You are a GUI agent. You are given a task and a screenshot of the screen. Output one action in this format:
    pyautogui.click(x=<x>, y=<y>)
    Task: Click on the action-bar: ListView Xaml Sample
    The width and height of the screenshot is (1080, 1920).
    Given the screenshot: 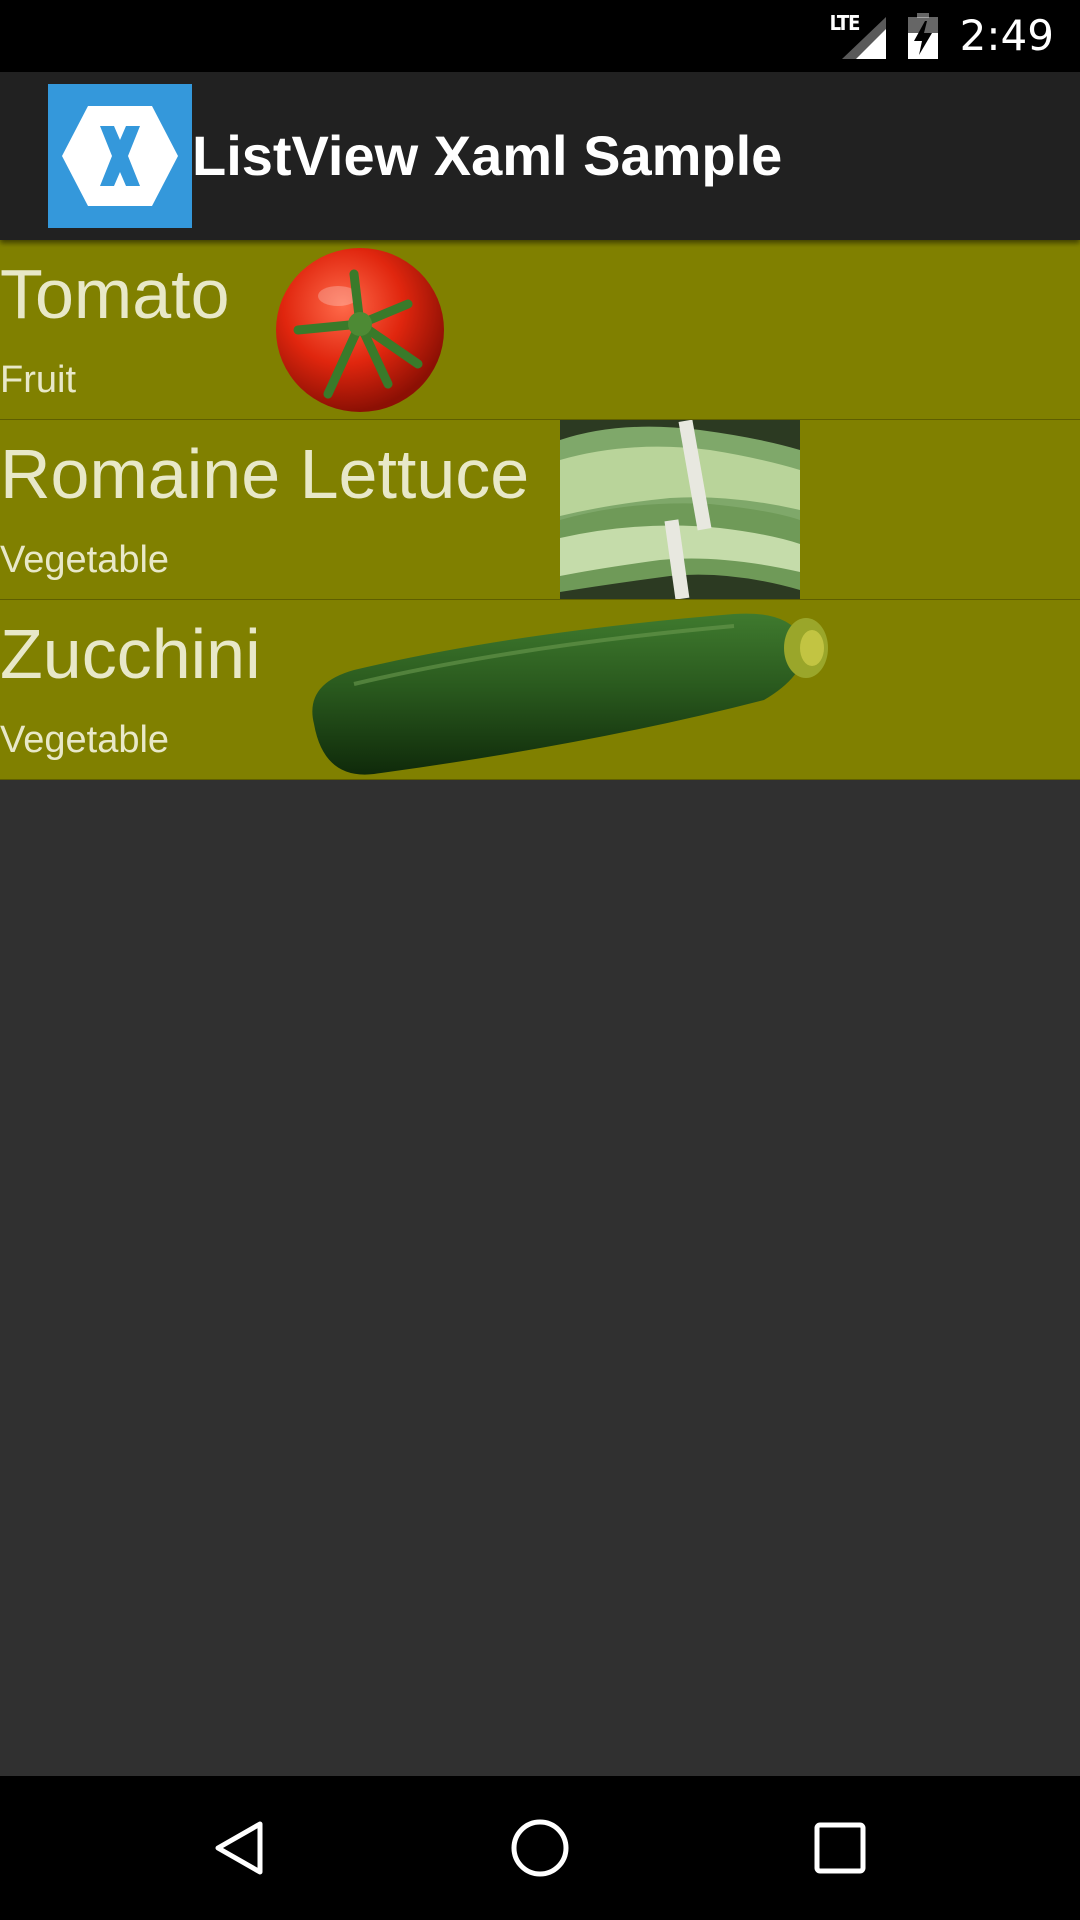 What is the action you would take?
    pyautogui.click(x=540, y=156)
    